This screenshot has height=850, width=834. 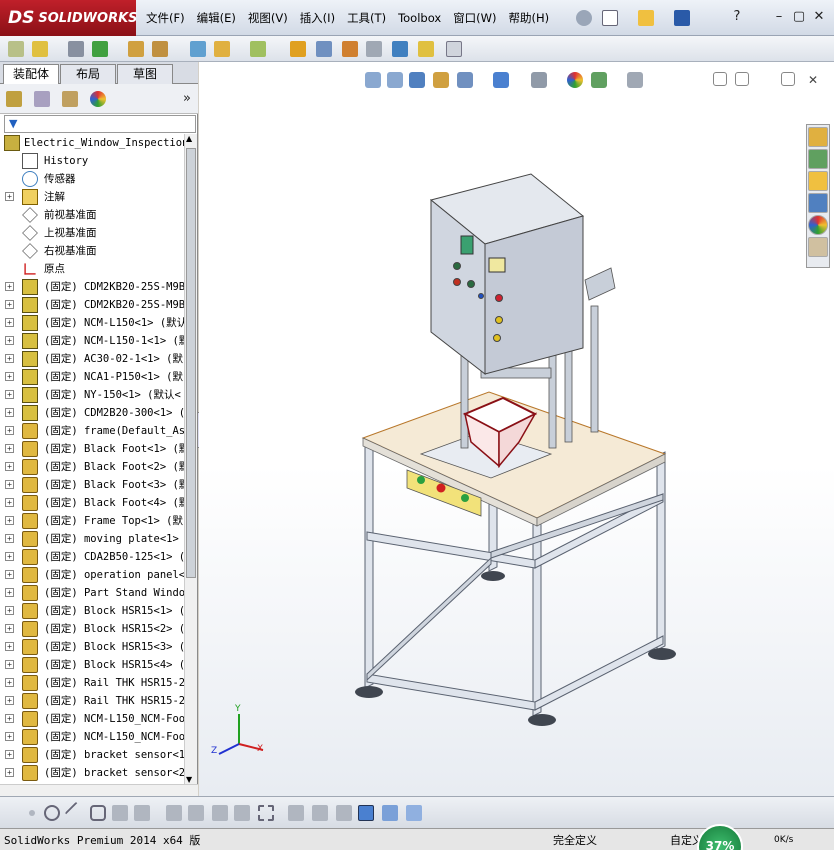 I want to click on tree-item: 右视基准面, so click(x=92, y=251).